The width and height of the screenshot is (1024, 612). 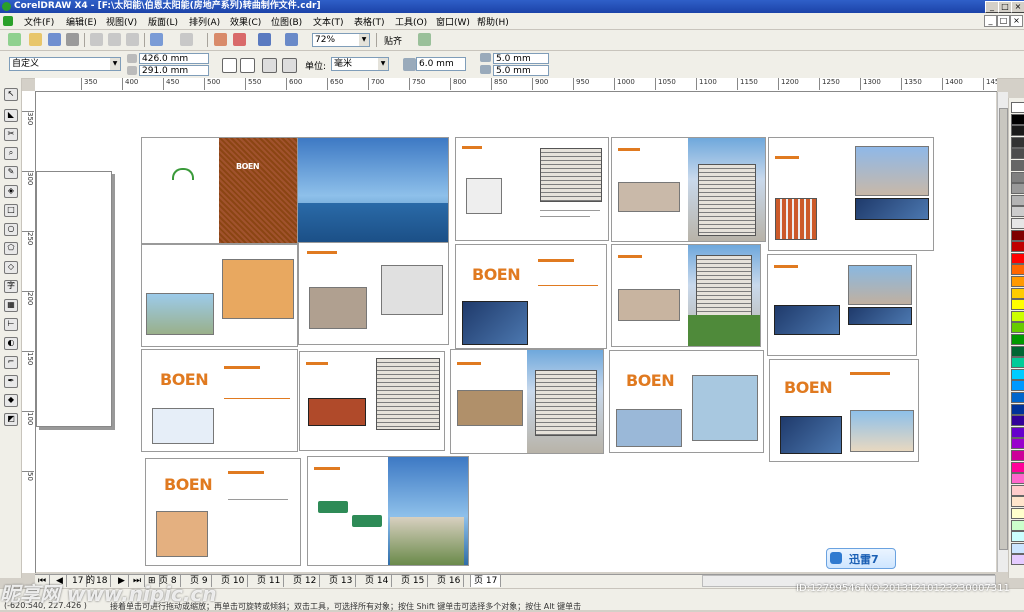 I want to click on eyedropper-tool-icon: ⌐, so click(x=11, y=362).